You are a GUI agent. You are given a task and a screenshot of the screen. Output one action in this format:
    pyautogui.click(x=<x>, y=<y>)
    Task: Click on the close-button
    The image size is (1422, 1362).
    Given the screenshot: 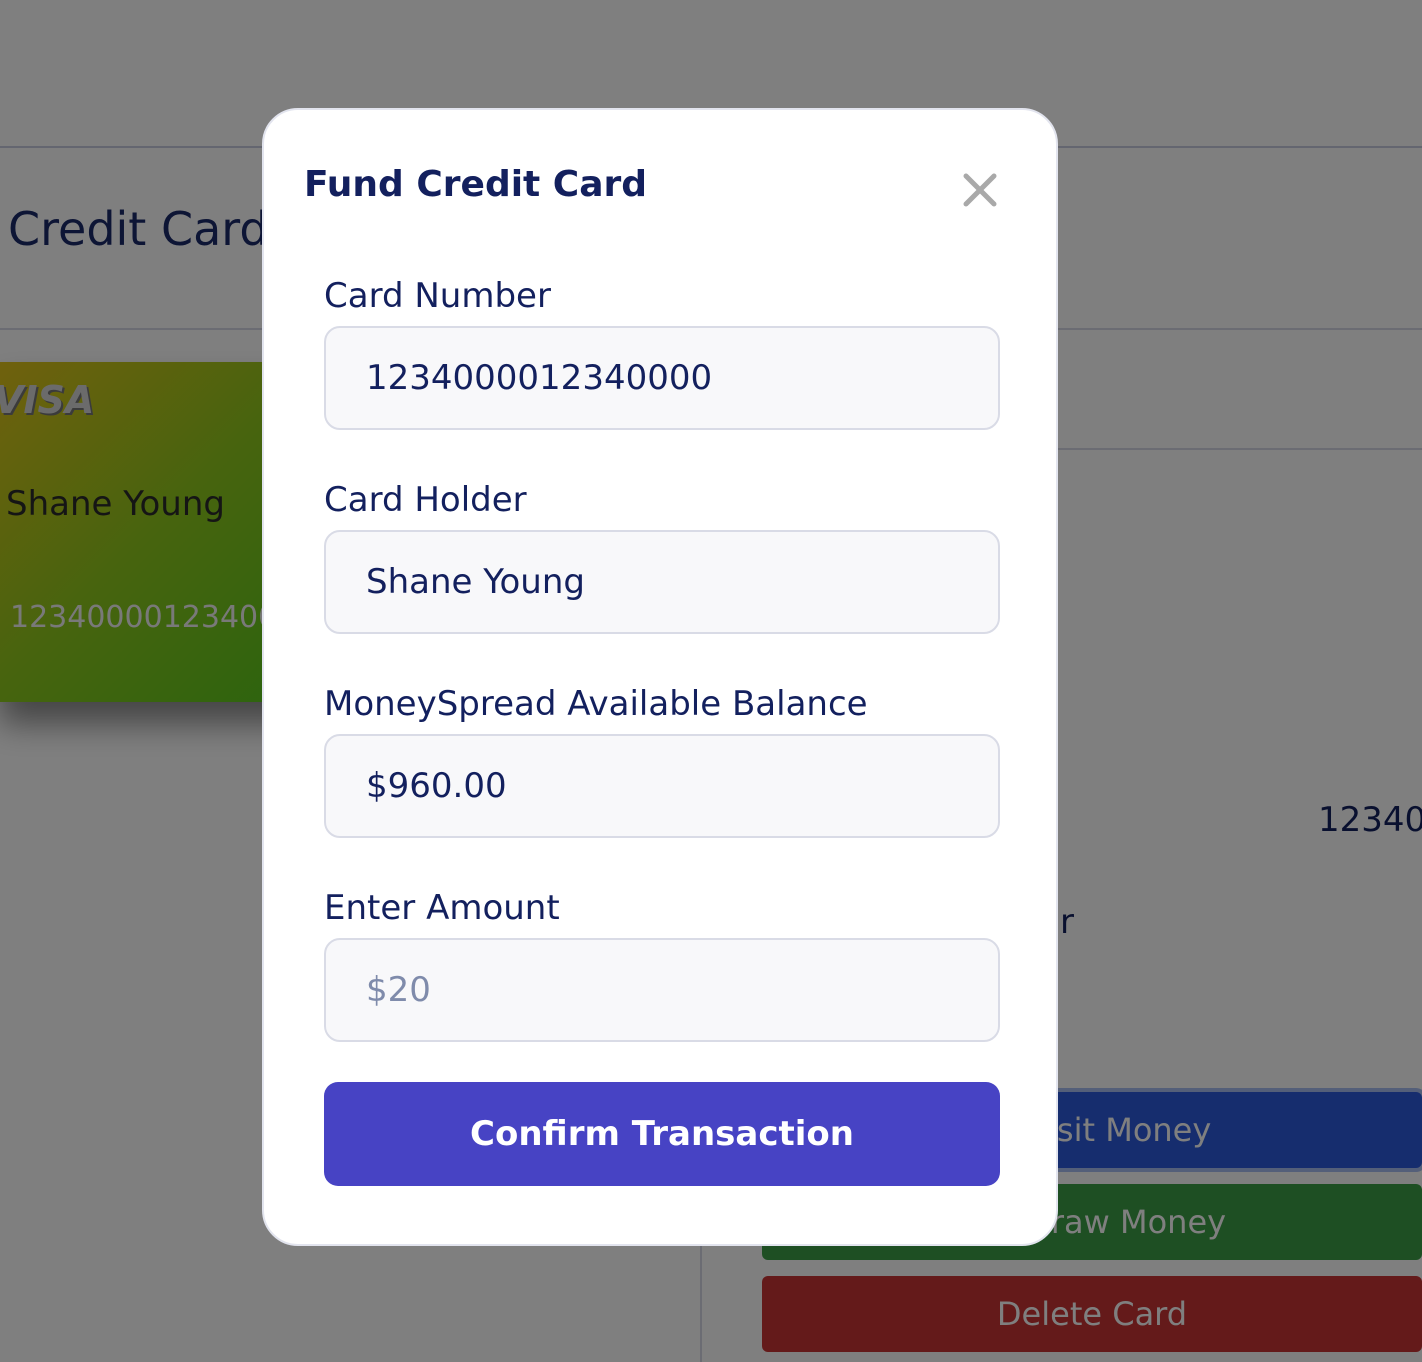 What is the action you would take?
    pyautogui.click(x=980, y=190)
    